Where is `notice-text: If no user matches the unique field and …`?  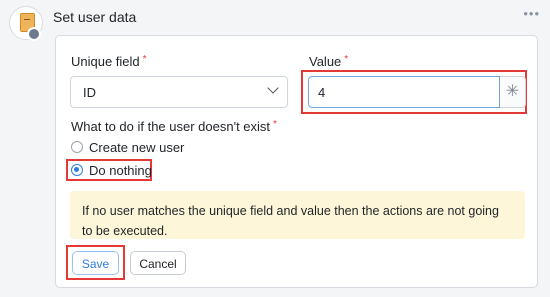
notice-text: If no user matches the unique field and … is located at coordinates (290, 221).